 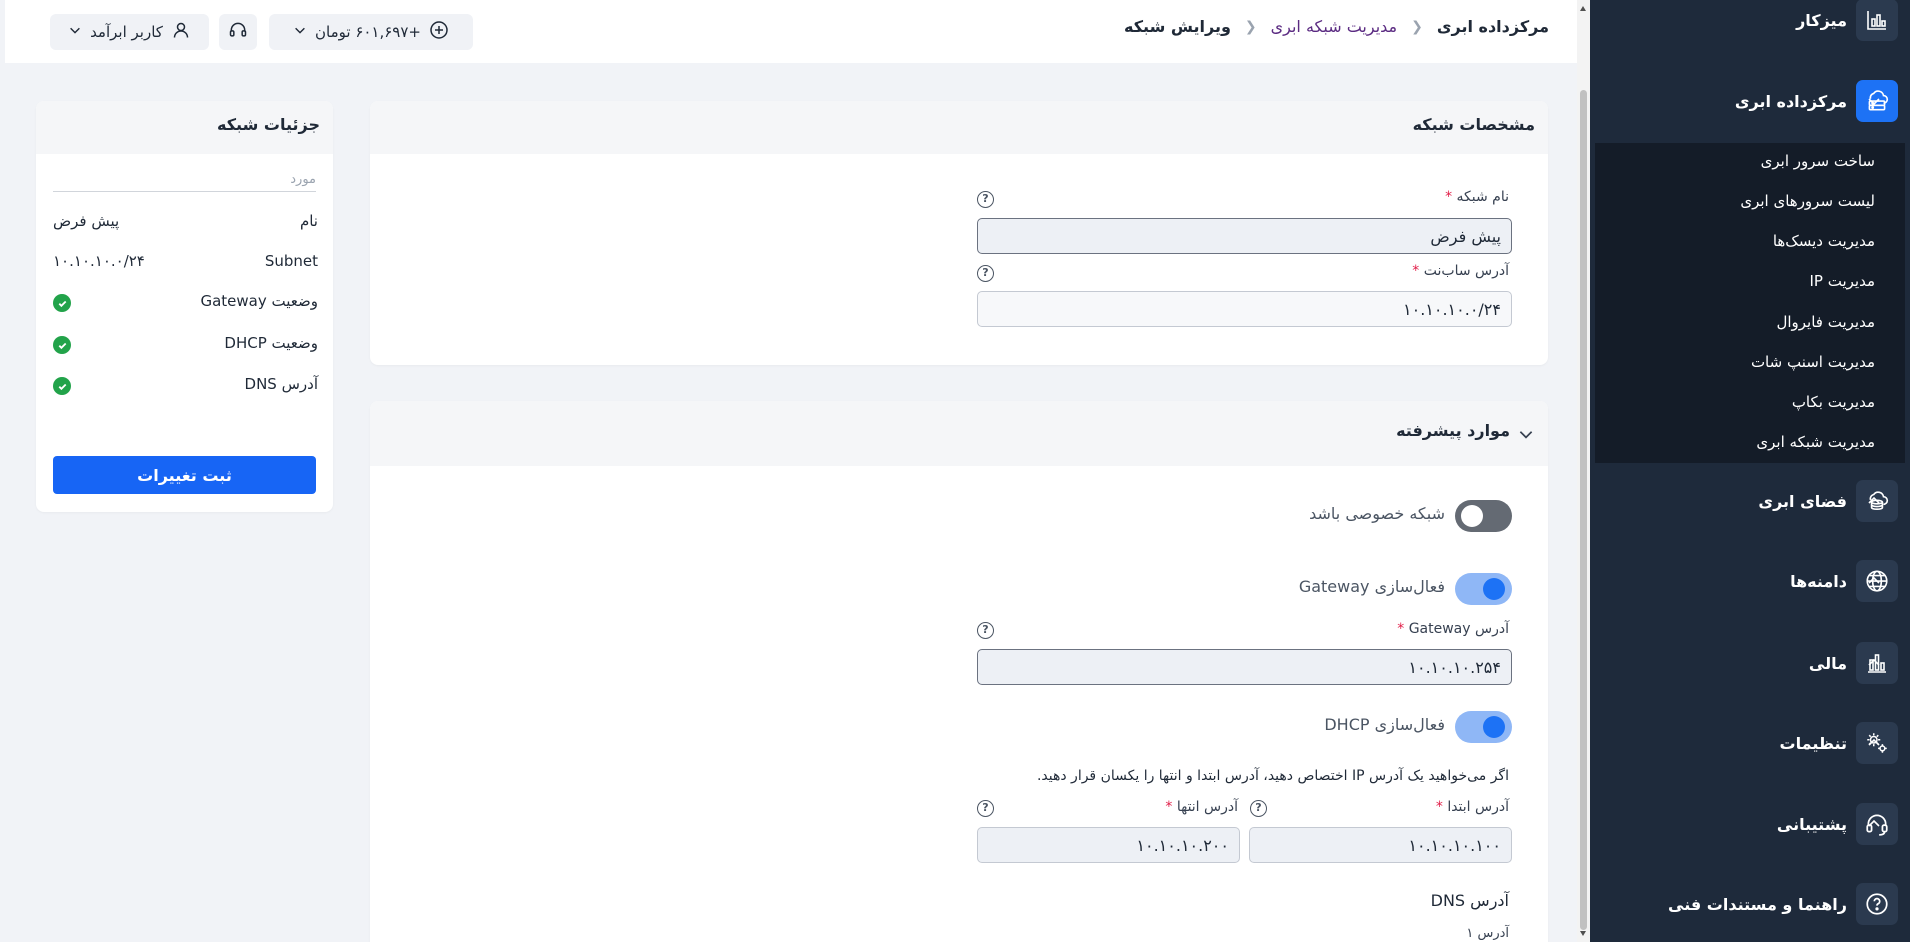 I want to click on user-name: کاربر ابرآمد, so click(x=126, y=32).